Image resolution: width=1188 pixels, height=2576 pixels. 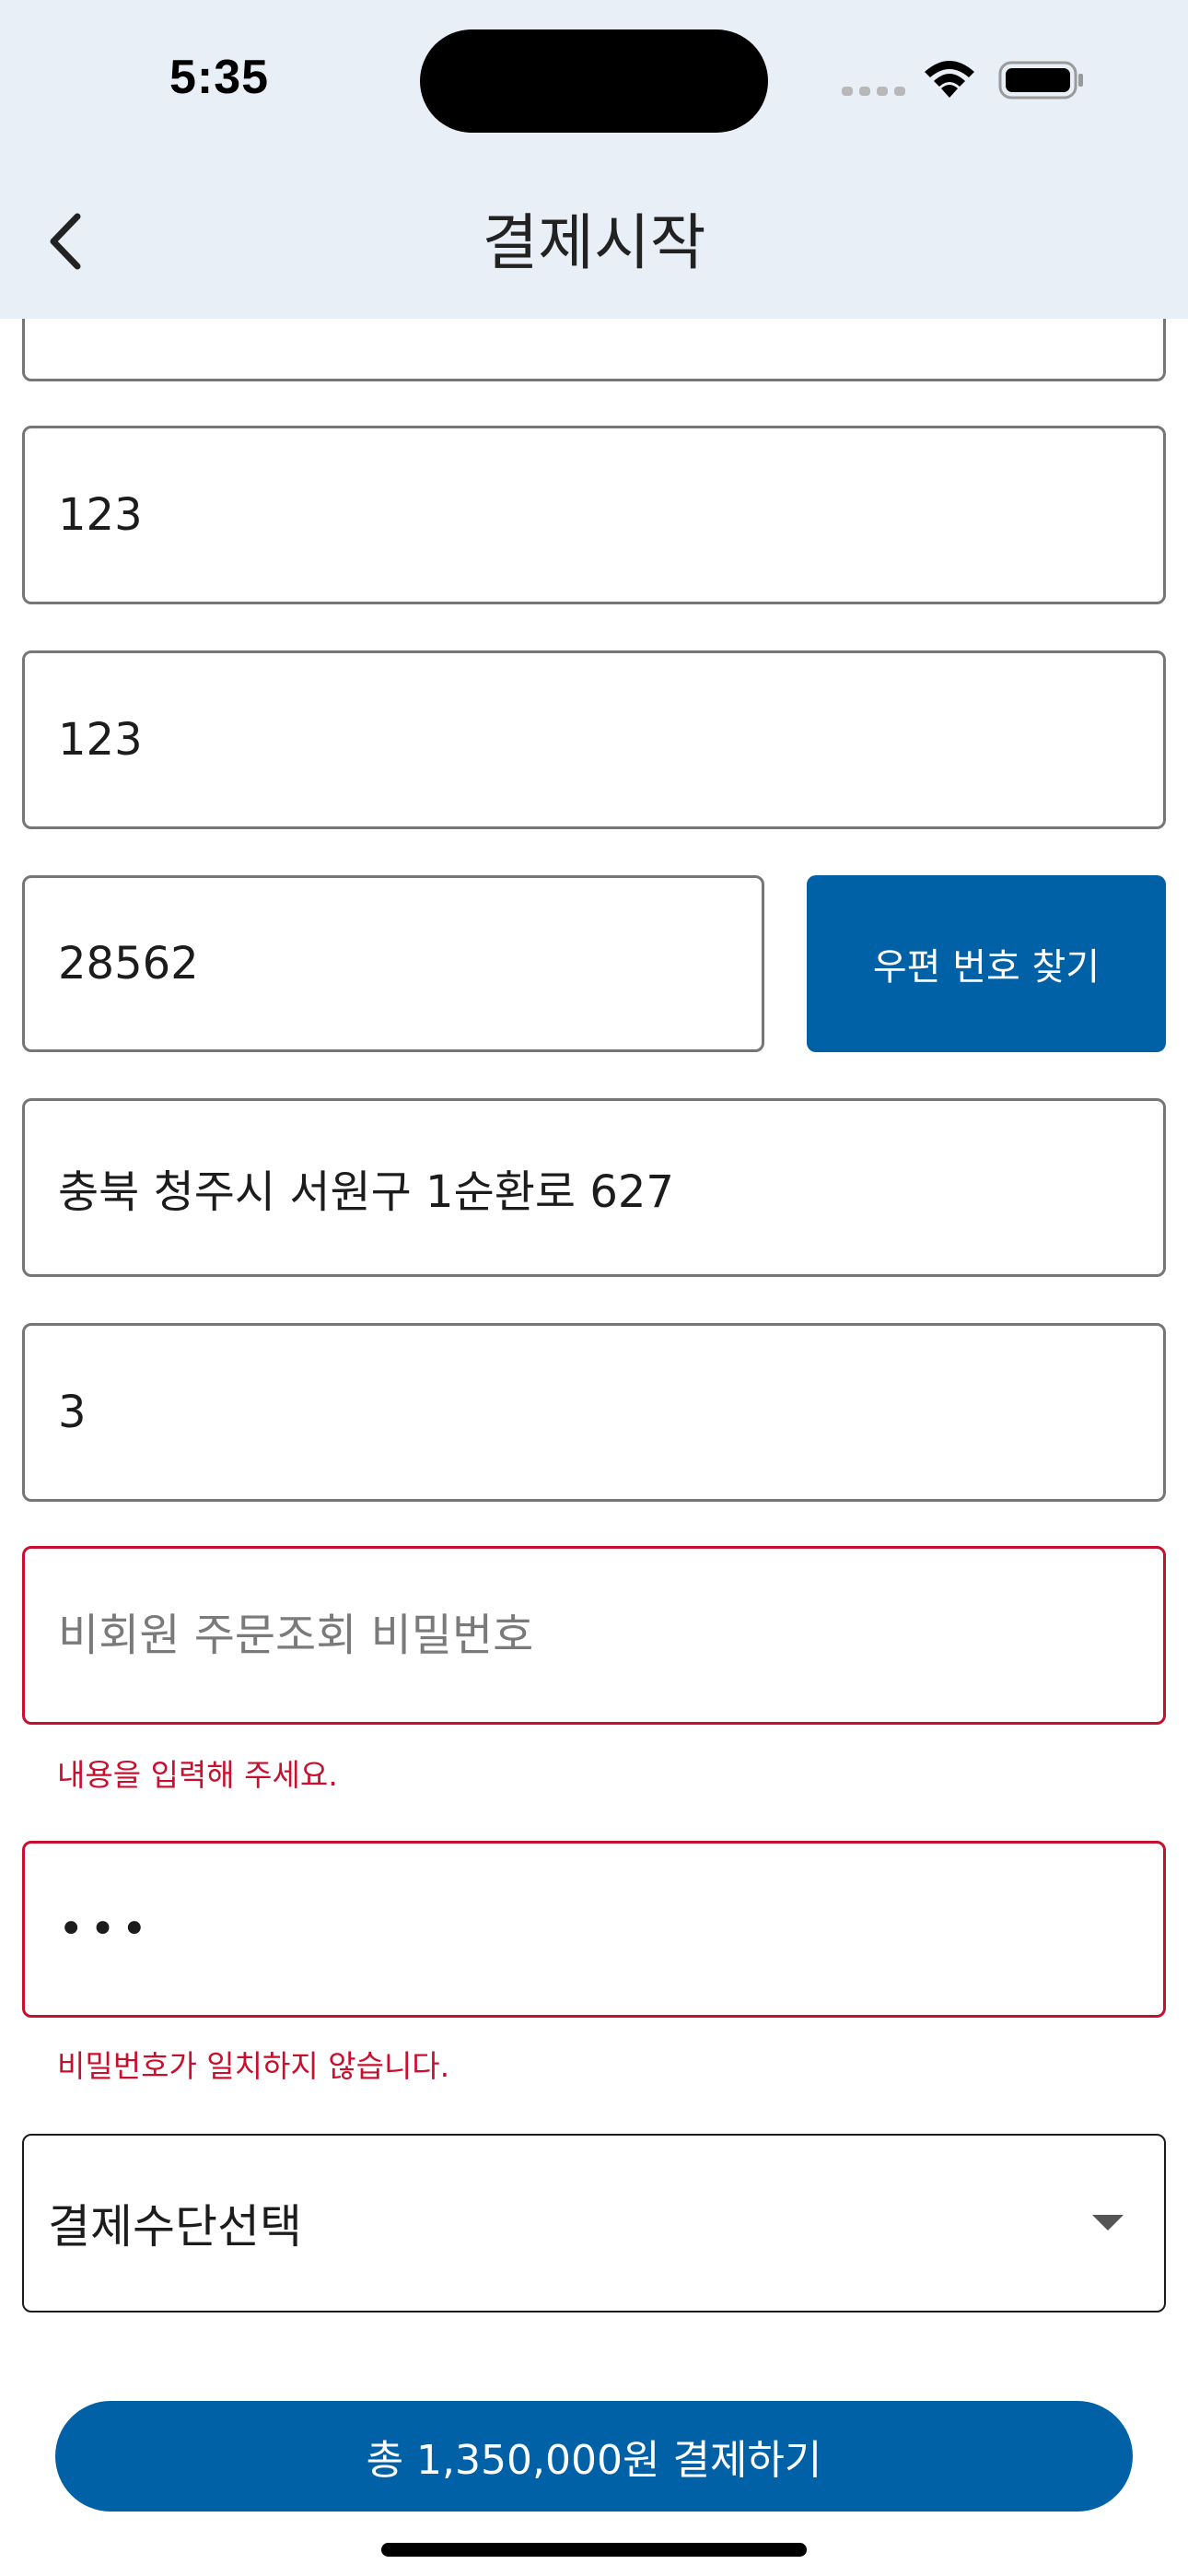 What do you see at coordinates (610, 1635) in the screenshot?
I see `guest-password-input` at bounding box center [610, 1635].